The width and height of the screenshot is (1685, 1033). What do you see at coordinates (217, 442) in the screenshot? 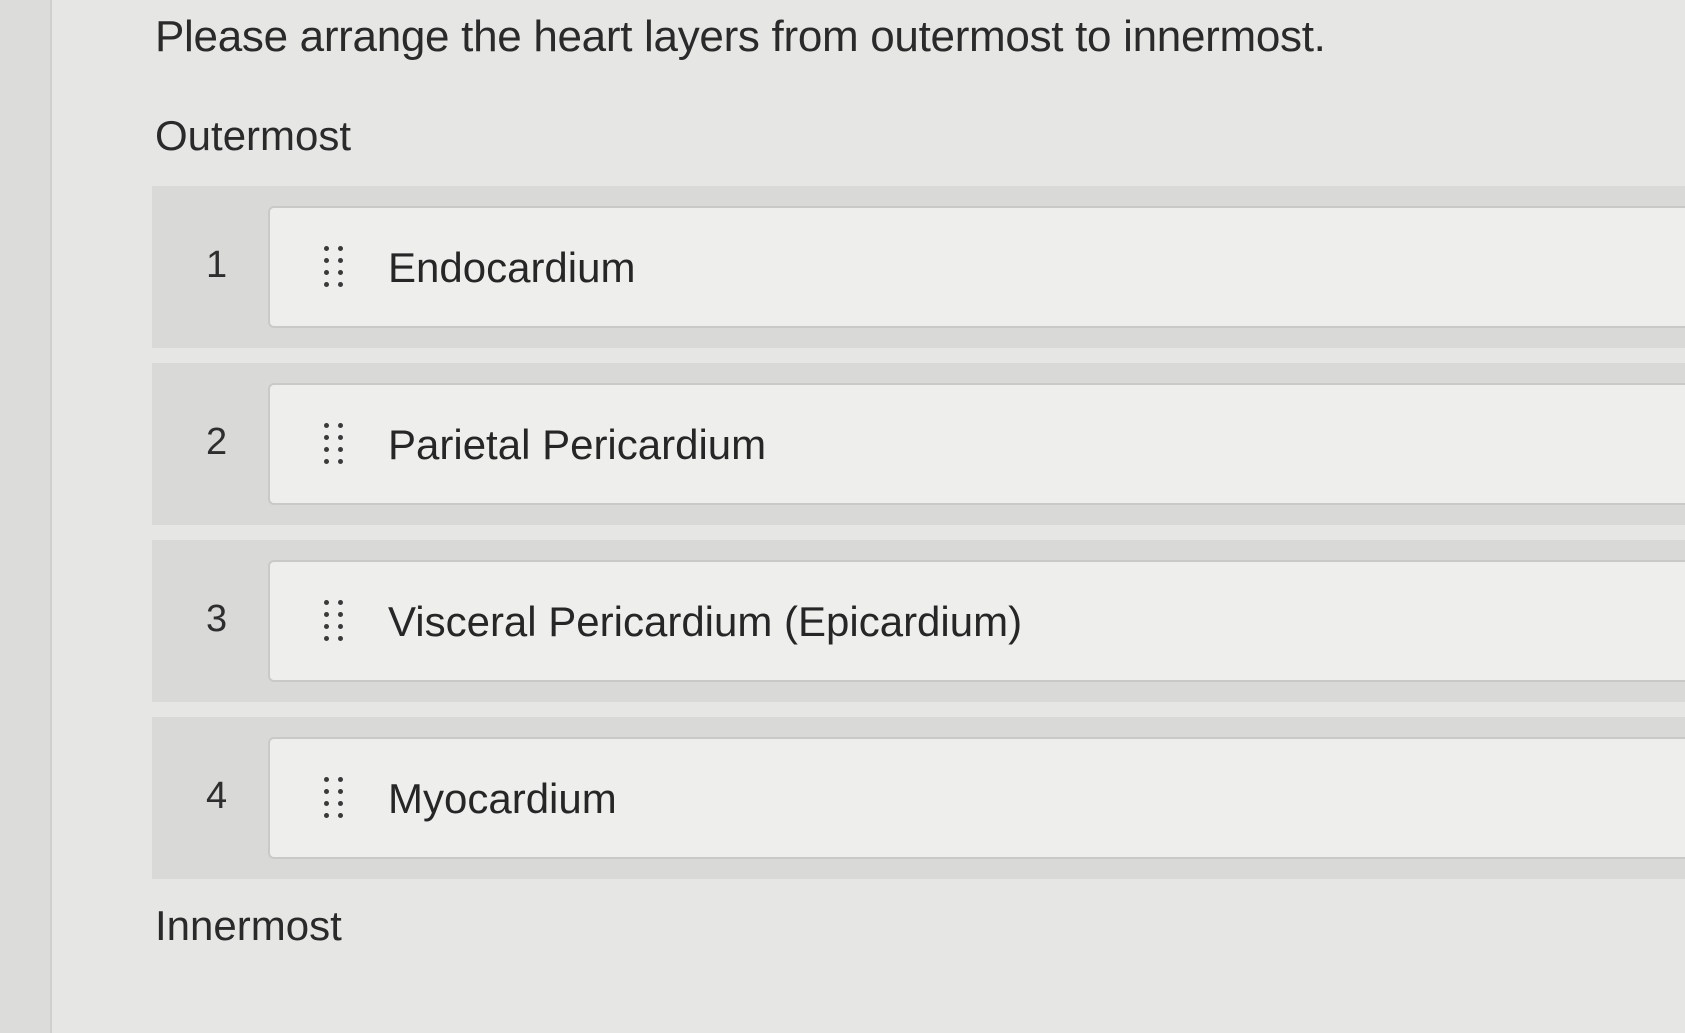
I see `position-number: 2` at bounding box center [217, 442].